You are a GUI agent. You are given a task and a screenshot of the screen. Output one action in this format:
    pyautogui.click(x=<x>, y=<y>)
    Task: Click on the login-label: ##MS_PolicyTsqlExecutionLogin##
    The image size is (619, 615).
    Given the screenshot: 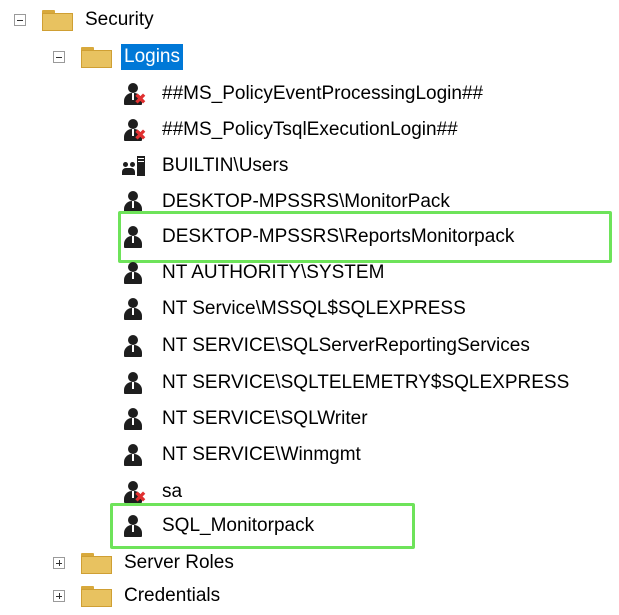 What is the action you would take?
    pyautogui.click(x=310, y=129)
    